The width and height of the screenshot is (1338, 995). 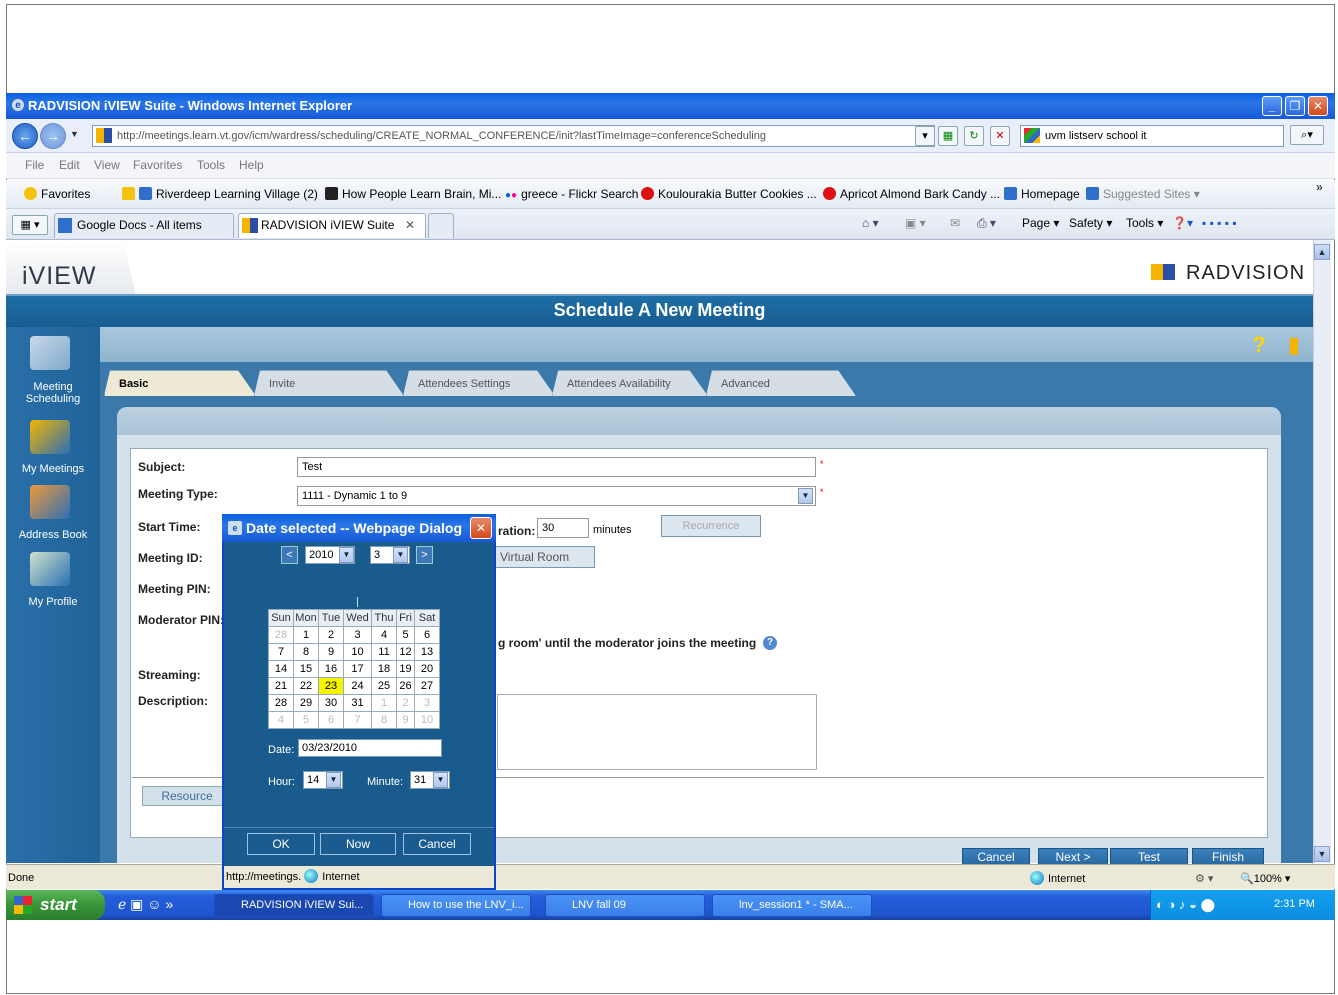 What do you see at coordinates (180, 383) in the screenshot?
I see `tab-basic: Basic` at bounding box center [180, 383].